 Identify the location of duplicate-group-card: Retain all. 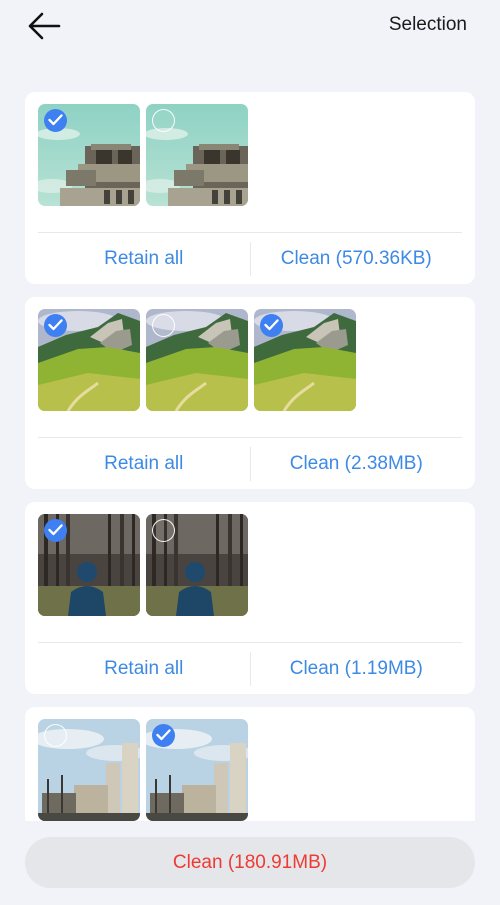
(250, 764).